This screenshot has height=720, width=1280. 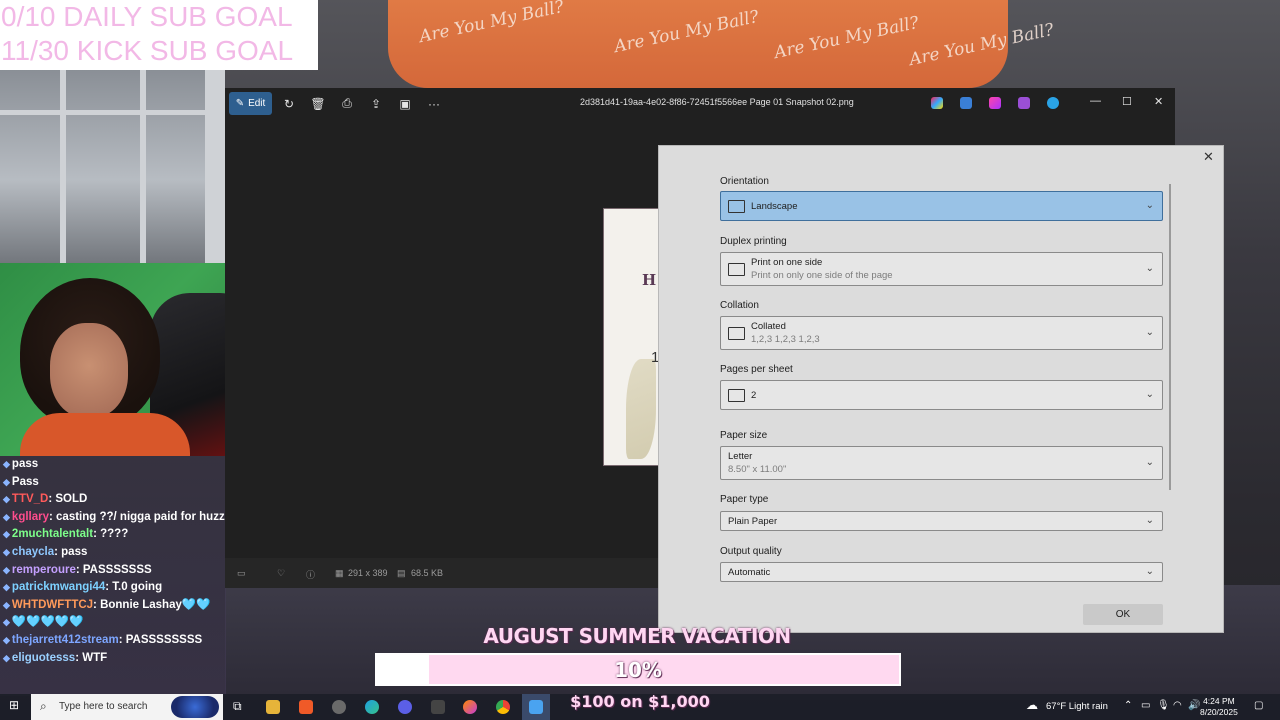 What do you see at coordinates (1170, 337) in the screenshot?
I see `dialog-scrollbar` at bounding box center [1170, 337].